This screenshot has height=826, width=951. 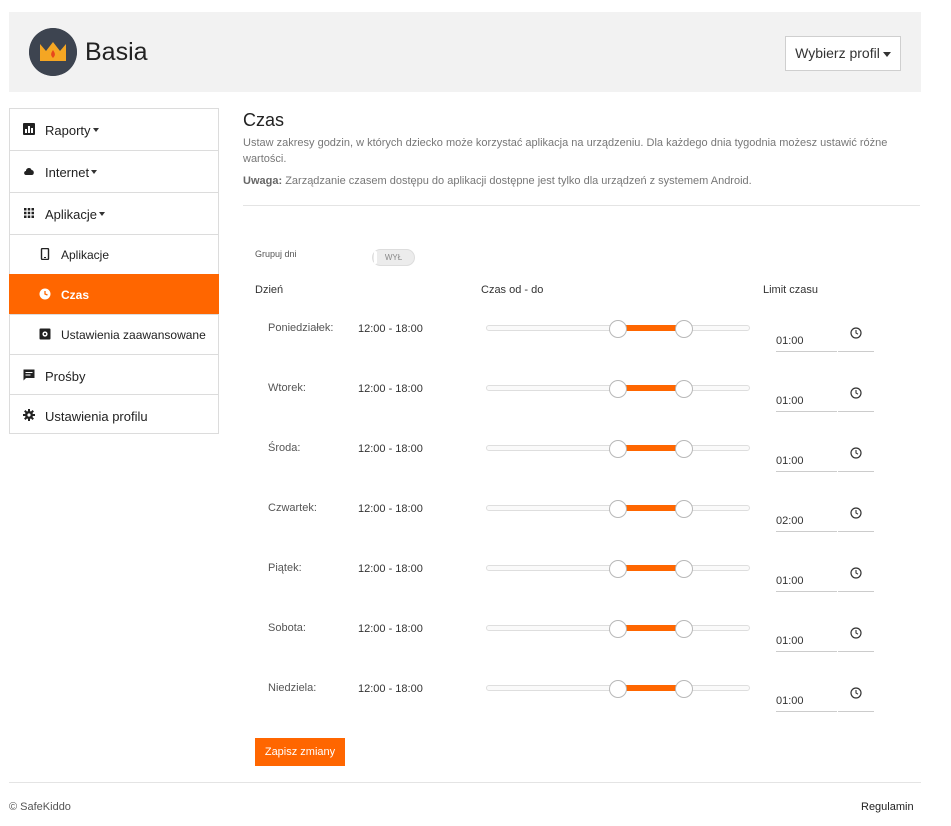 I want to click on bar-chart-icon, so click(x=29, y=129).